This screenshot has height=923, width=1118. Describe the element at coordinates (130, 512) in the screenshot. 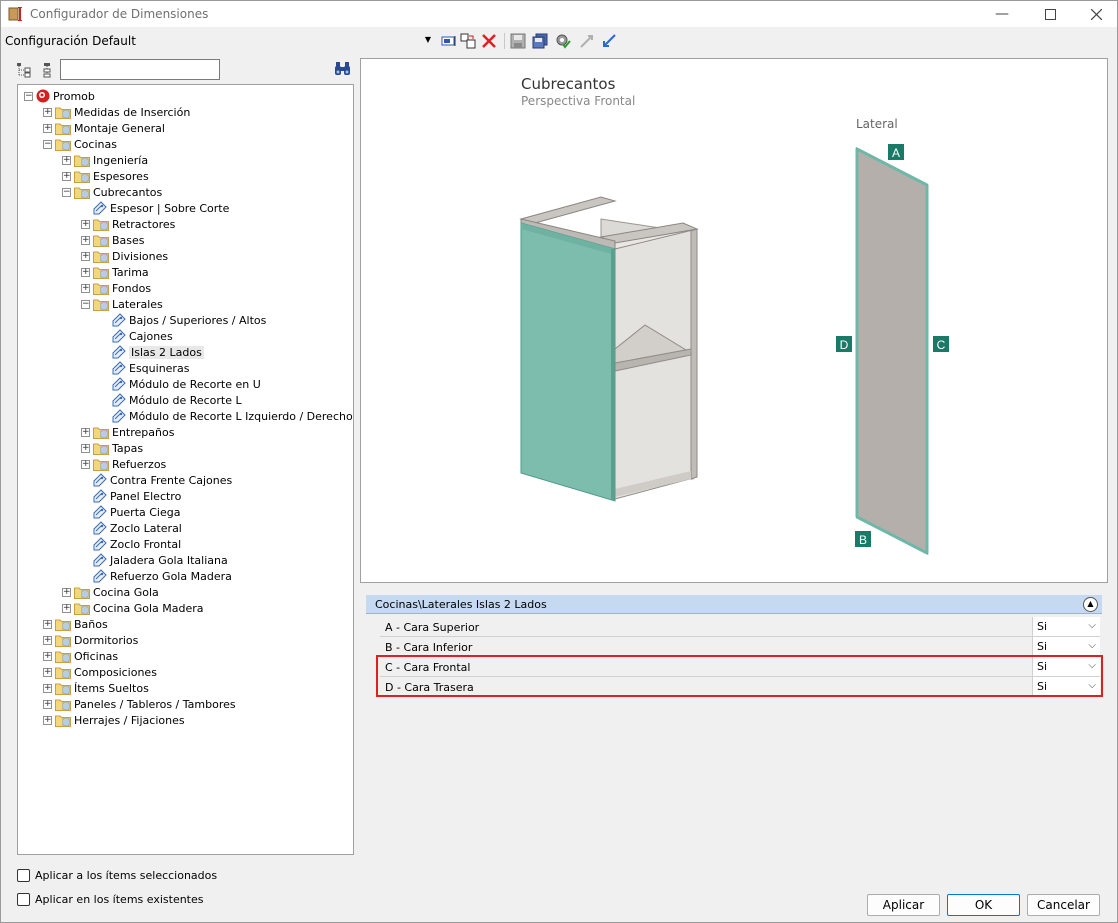

I see `tree-item: Puerta Ciega` at that location.